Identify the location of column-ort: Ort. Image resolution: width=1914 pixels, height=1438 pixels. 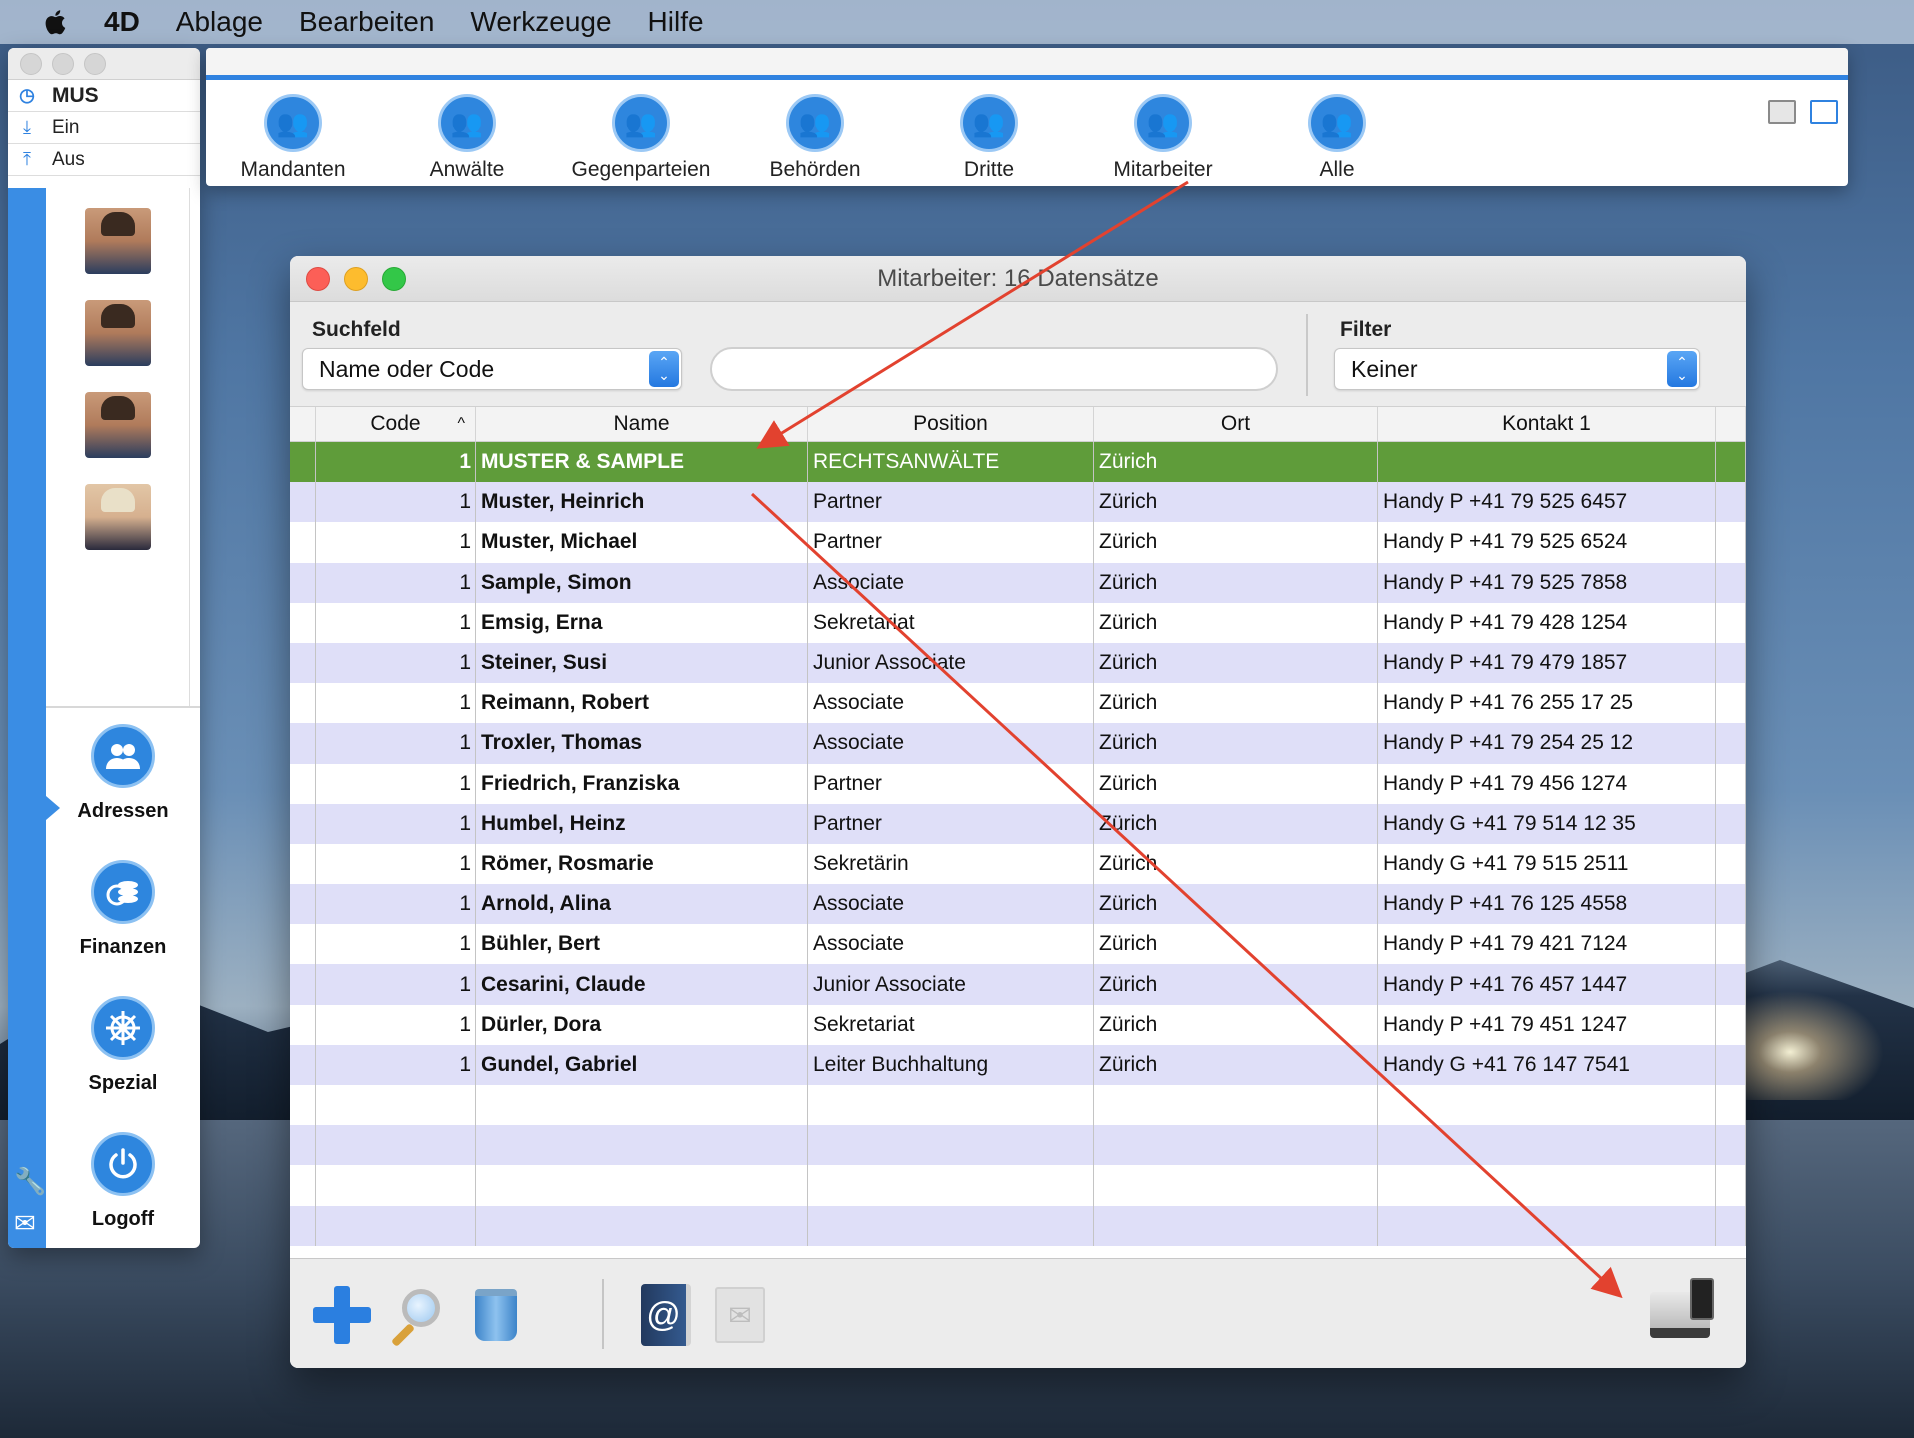
(1236, 424).